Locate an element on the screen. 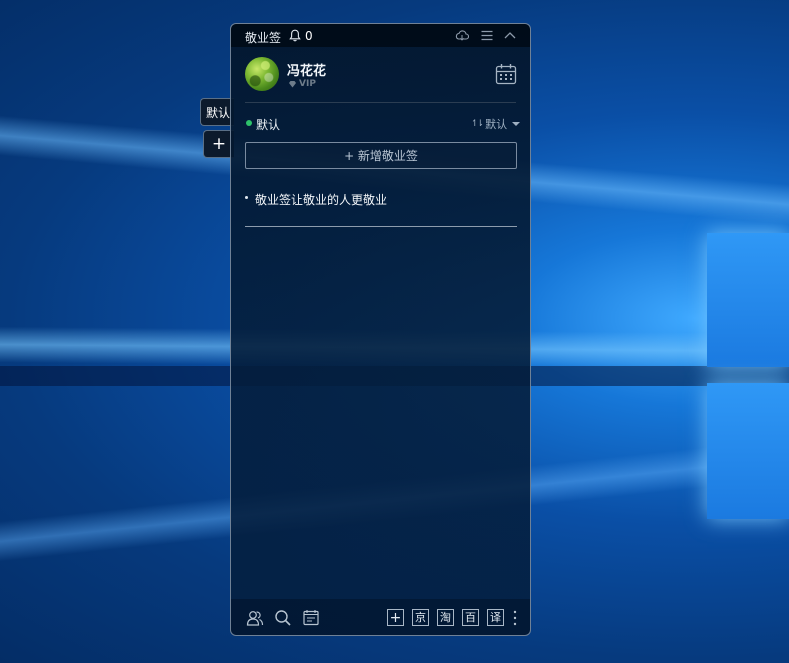  vip-label: VIP is located at coordinates (307, 84).